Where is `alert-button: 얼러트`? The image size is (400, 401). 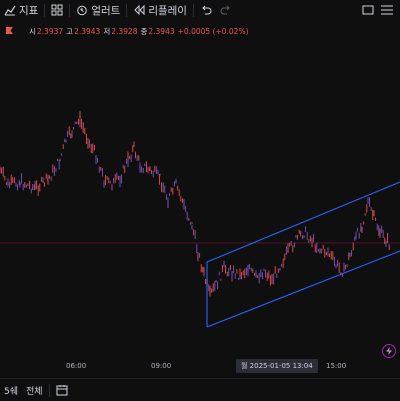
alert-button: 얼러트 is located at coordinates (98, 10).